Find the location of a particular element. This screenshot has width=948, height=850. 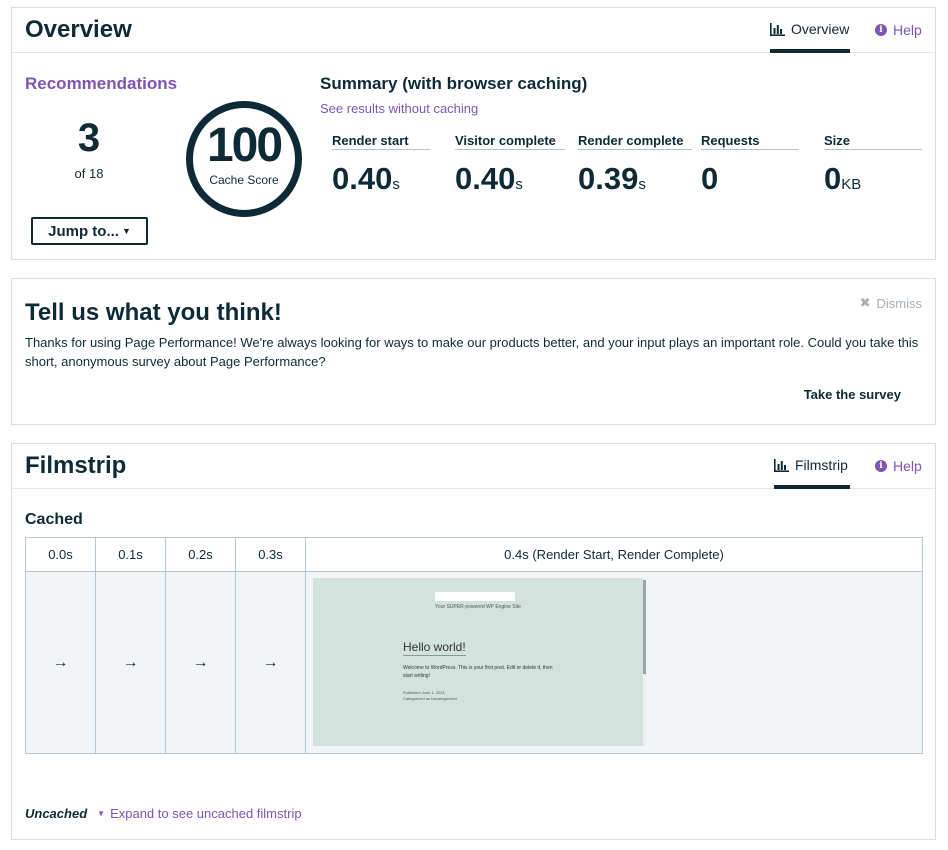

metric-visitor-complete: Visitor complete 0.40s is located at coordinates (510, 167).